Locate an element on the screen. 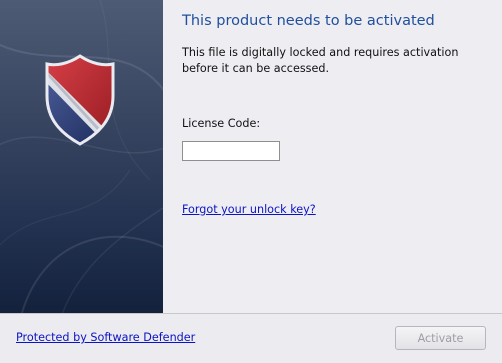 Image resolution: width=502 pixels, height=363 pixels. forgot-unlock-key-link: Forgot your unlock key? is located at coordinates (249, 209).